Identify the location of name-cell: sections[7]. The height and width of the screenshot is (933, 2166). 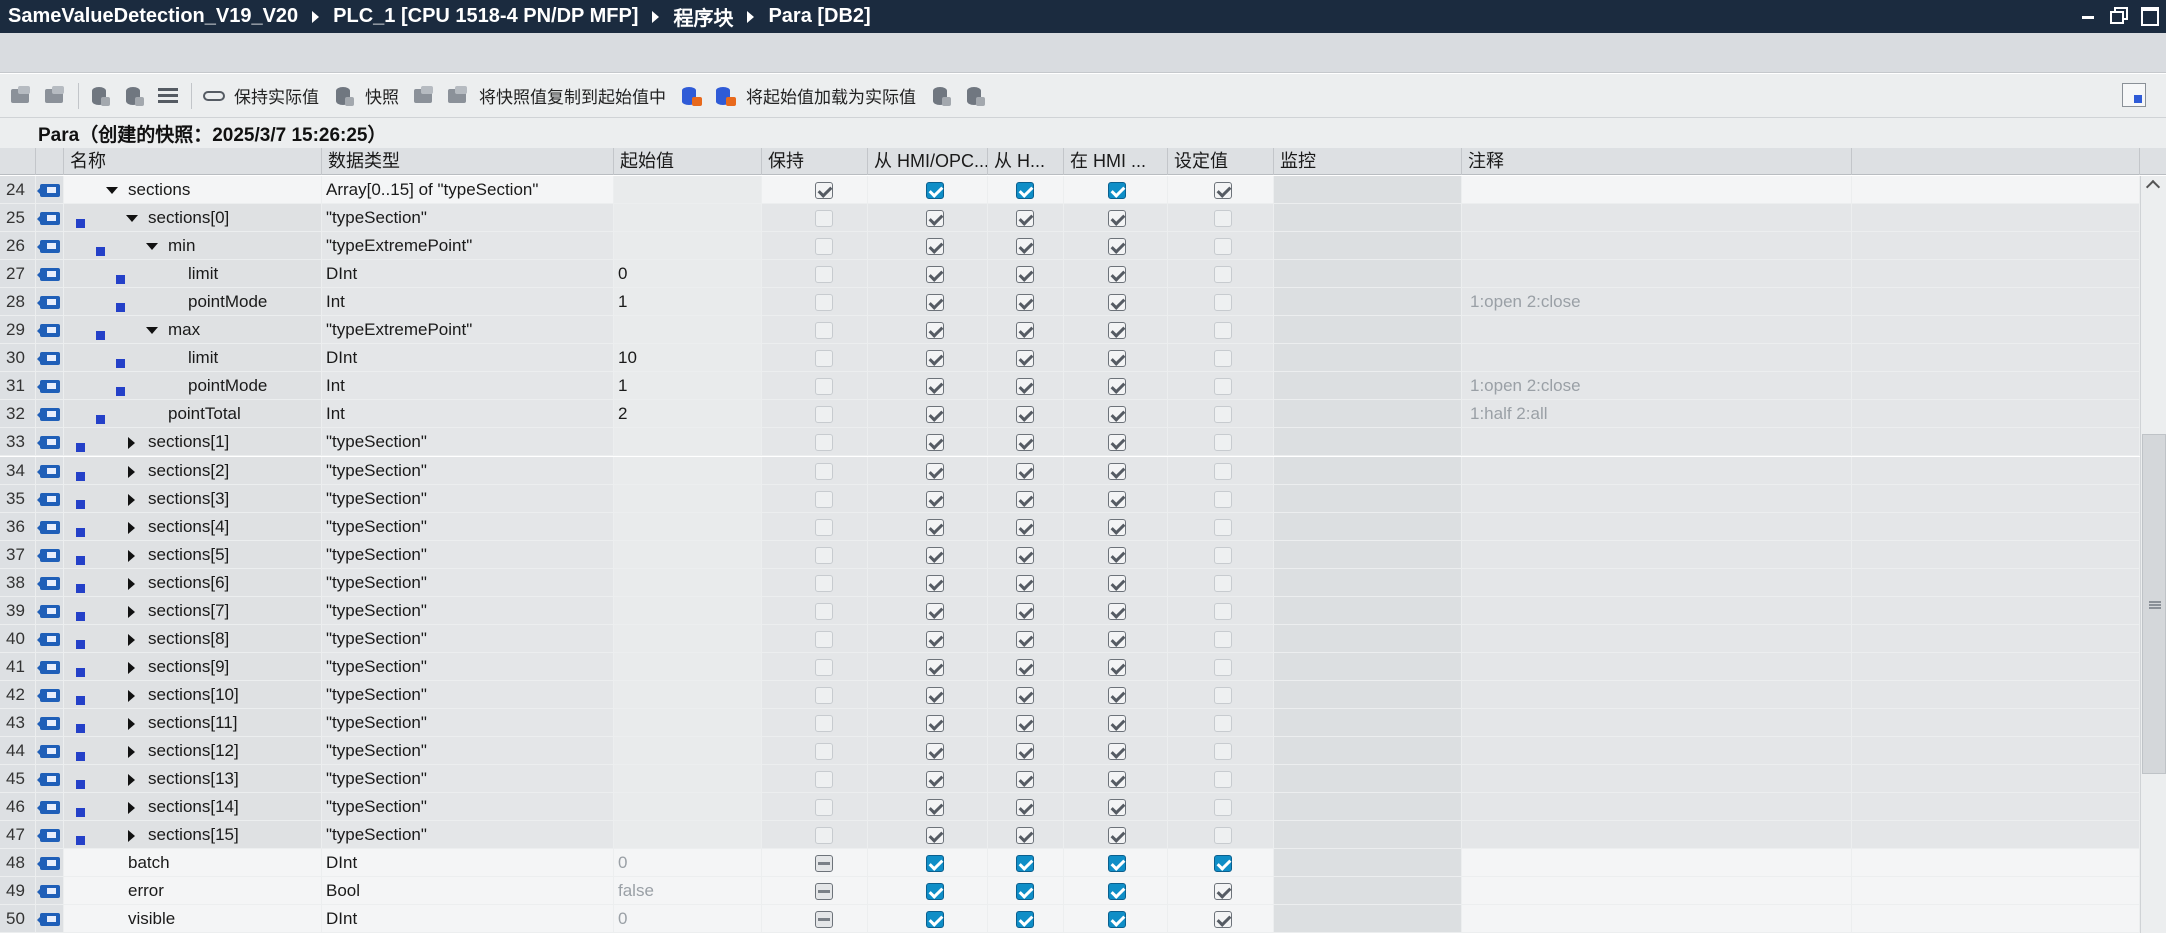
(193, 610).